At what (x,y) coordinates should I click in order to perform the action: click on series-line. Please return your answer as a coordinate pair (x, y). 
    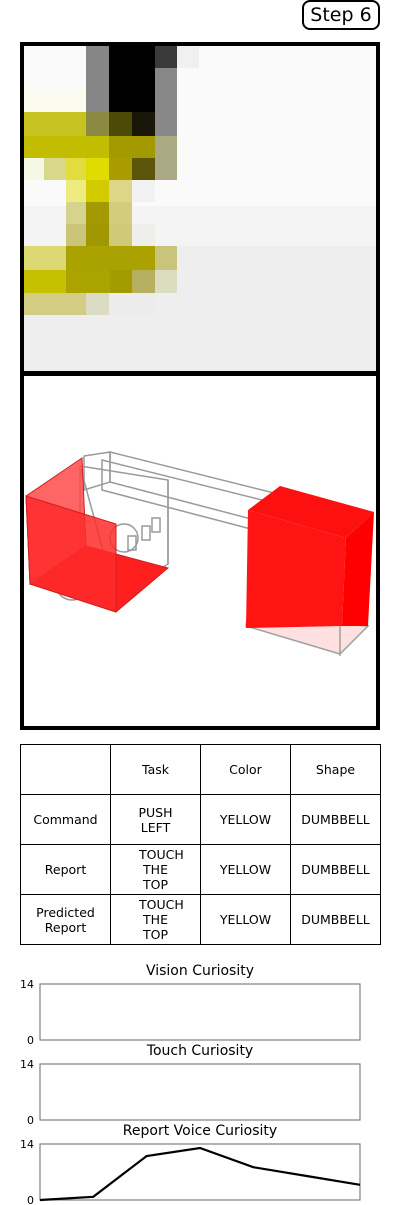
    Looking at the image, I should click on (200, 1174).